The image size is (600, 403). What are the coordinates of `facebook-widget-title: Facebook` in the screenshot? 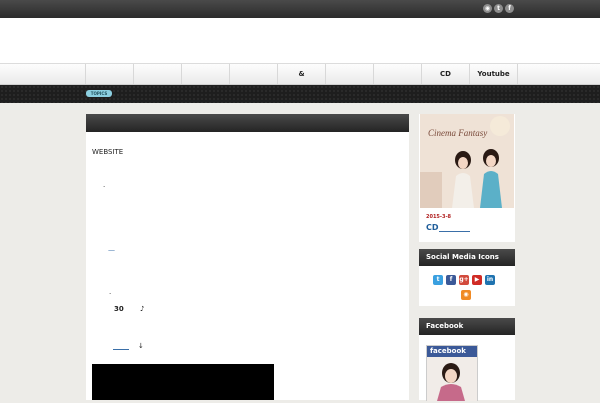 It's located at (467, 326).